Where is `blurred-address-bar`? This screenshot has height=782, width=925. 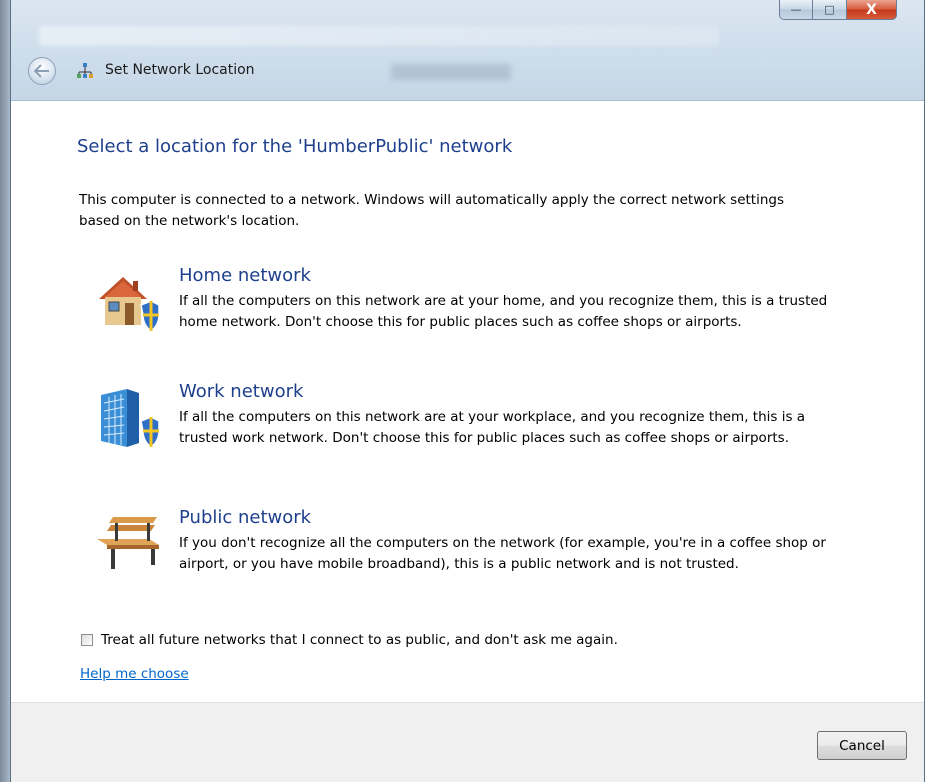 blurred-address-bar is located at coordinates (379, 36).